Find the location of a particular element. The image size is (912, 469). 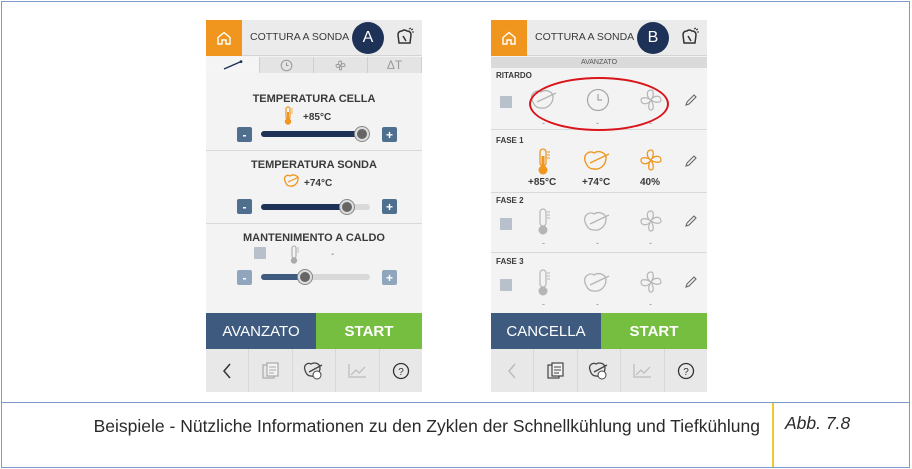

phase-label-1: FASE 1 is located at coordinates (510, 140).